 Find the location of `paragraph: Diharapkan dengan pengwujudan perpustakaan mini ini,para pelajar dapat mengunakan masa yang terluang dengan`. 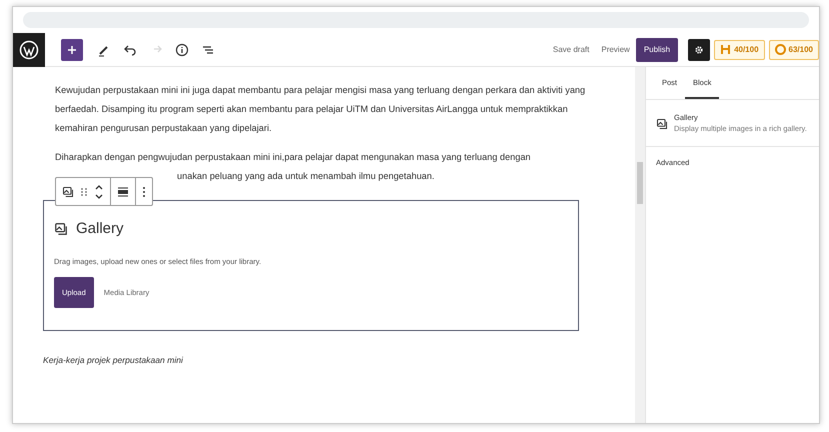

paragraph: Diharapkan dengan pengwujudan perpustakaan mini ini,para pelajar dapat mengunakan masa yang terluang dengan is located at coordinates (293, 157).